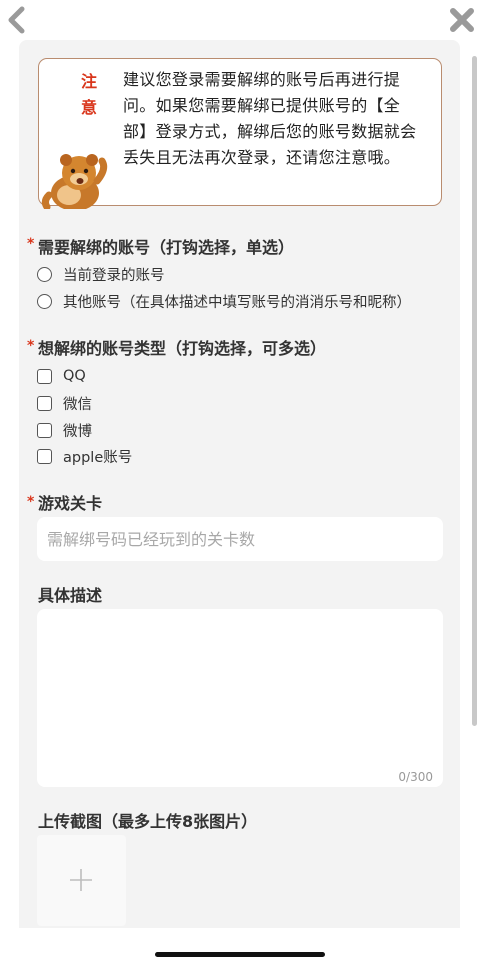  What do you see at coordinates (88, 107) in the screenshot?
I see `notice-tag-line2: 意` at bounding box center [88, 107].